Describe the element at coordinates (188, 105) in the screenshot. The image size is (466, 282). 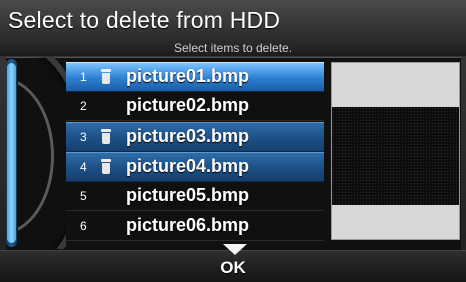
I see `item-filename: picture02.bmp` at that location.